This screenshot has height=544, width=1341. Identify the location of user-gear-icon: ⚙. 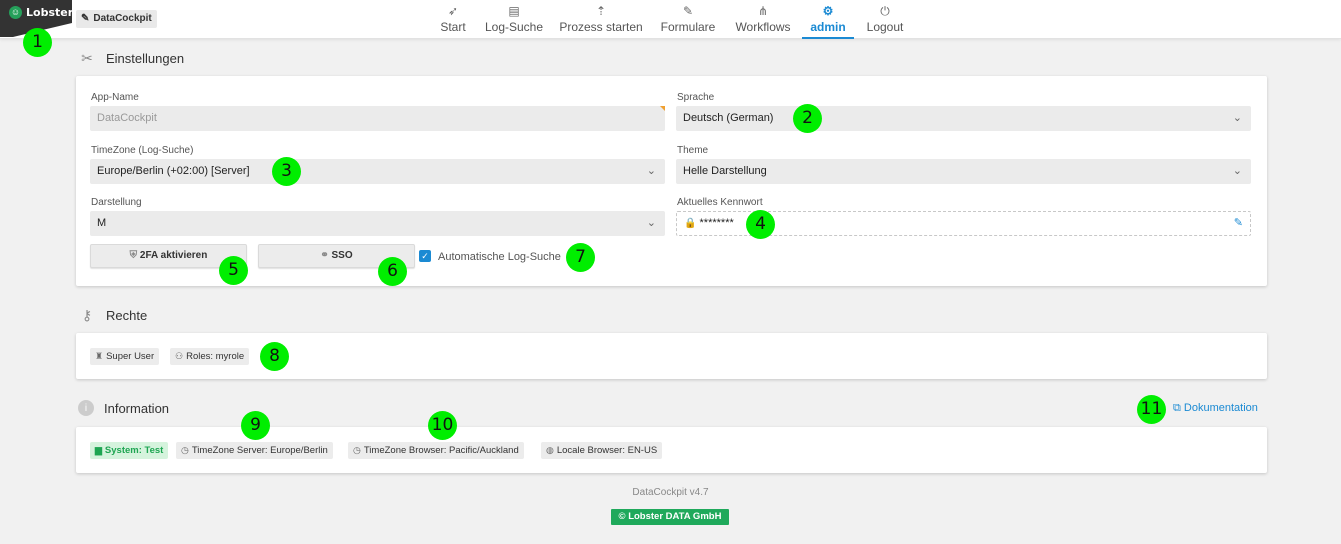
(828, 11).